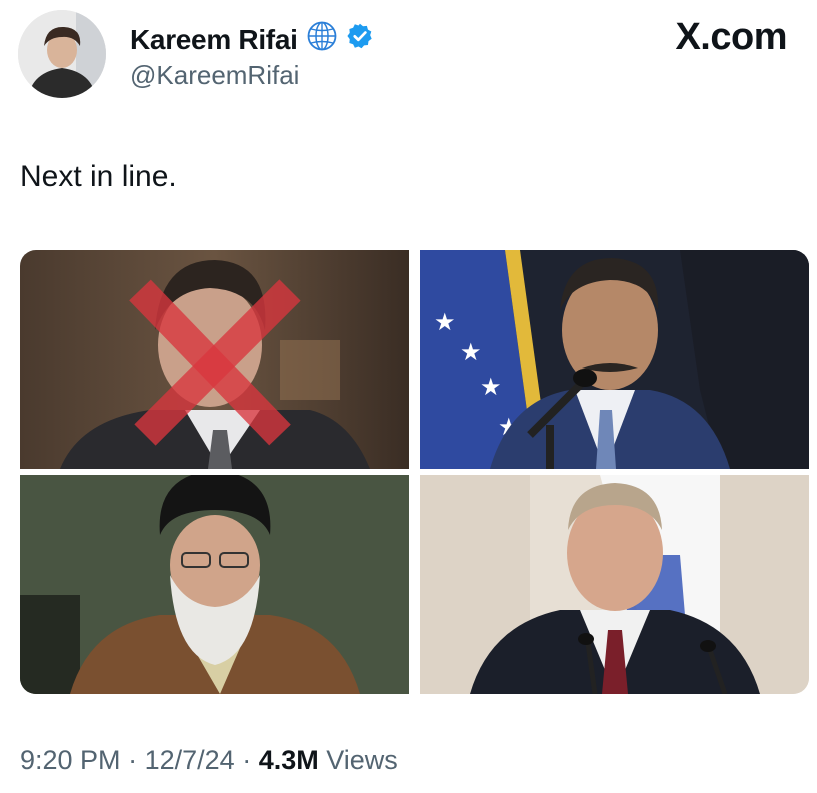 The image size is (817, 793). I want to click on site-watermark: X.com, so click(731, 37).